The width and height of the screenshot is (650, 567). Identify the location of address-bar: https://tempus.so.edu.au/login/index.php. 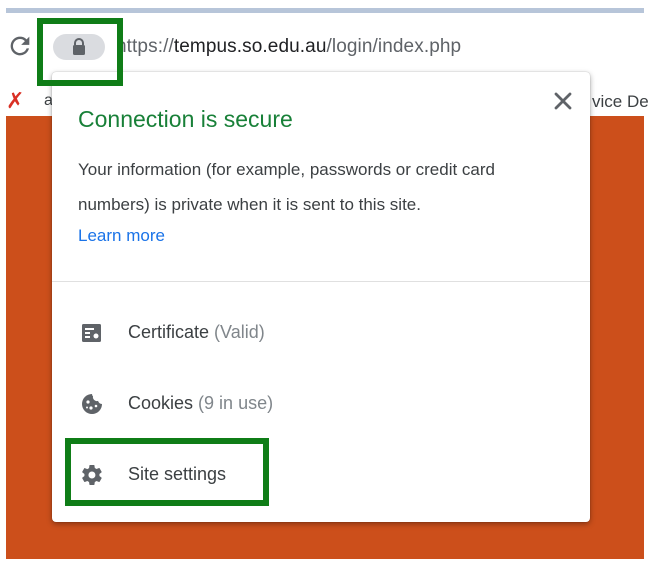
(288, 47).